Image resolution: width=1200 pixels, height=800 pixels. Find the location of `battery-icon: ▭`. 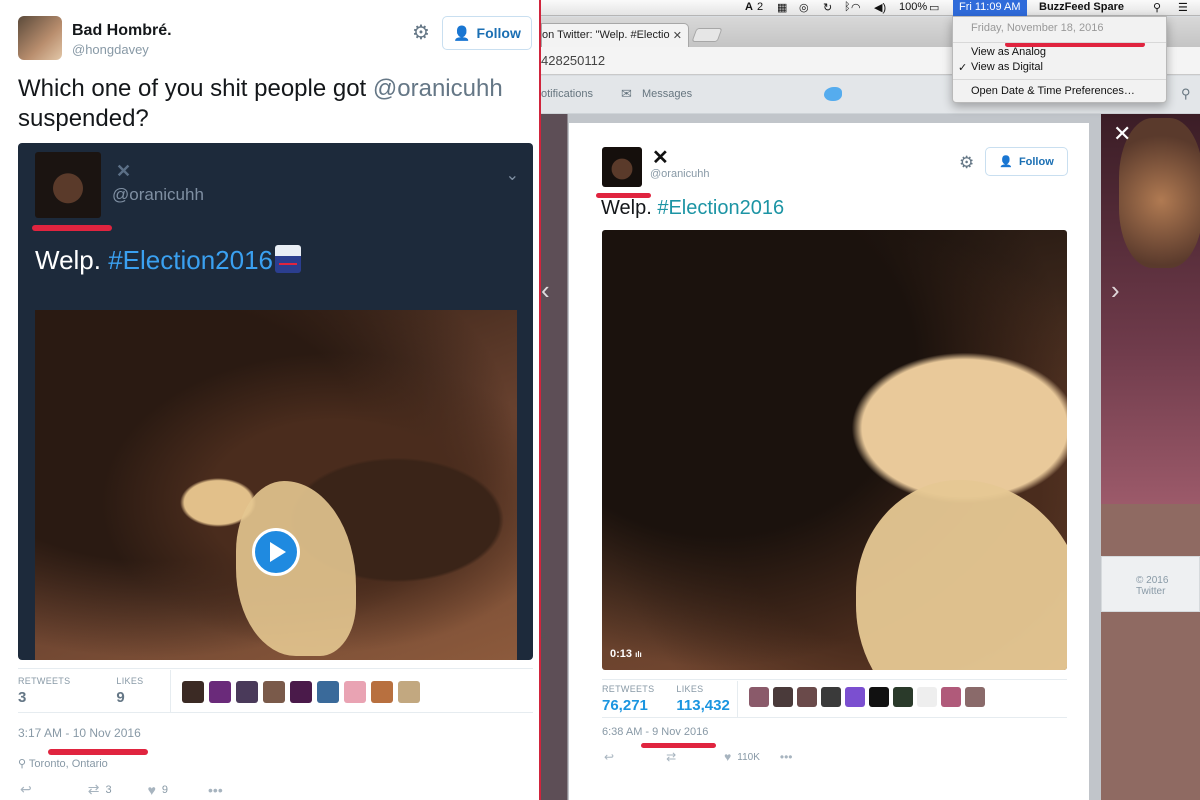

battery-icon: ▭ is located at coordinates (934, 7).